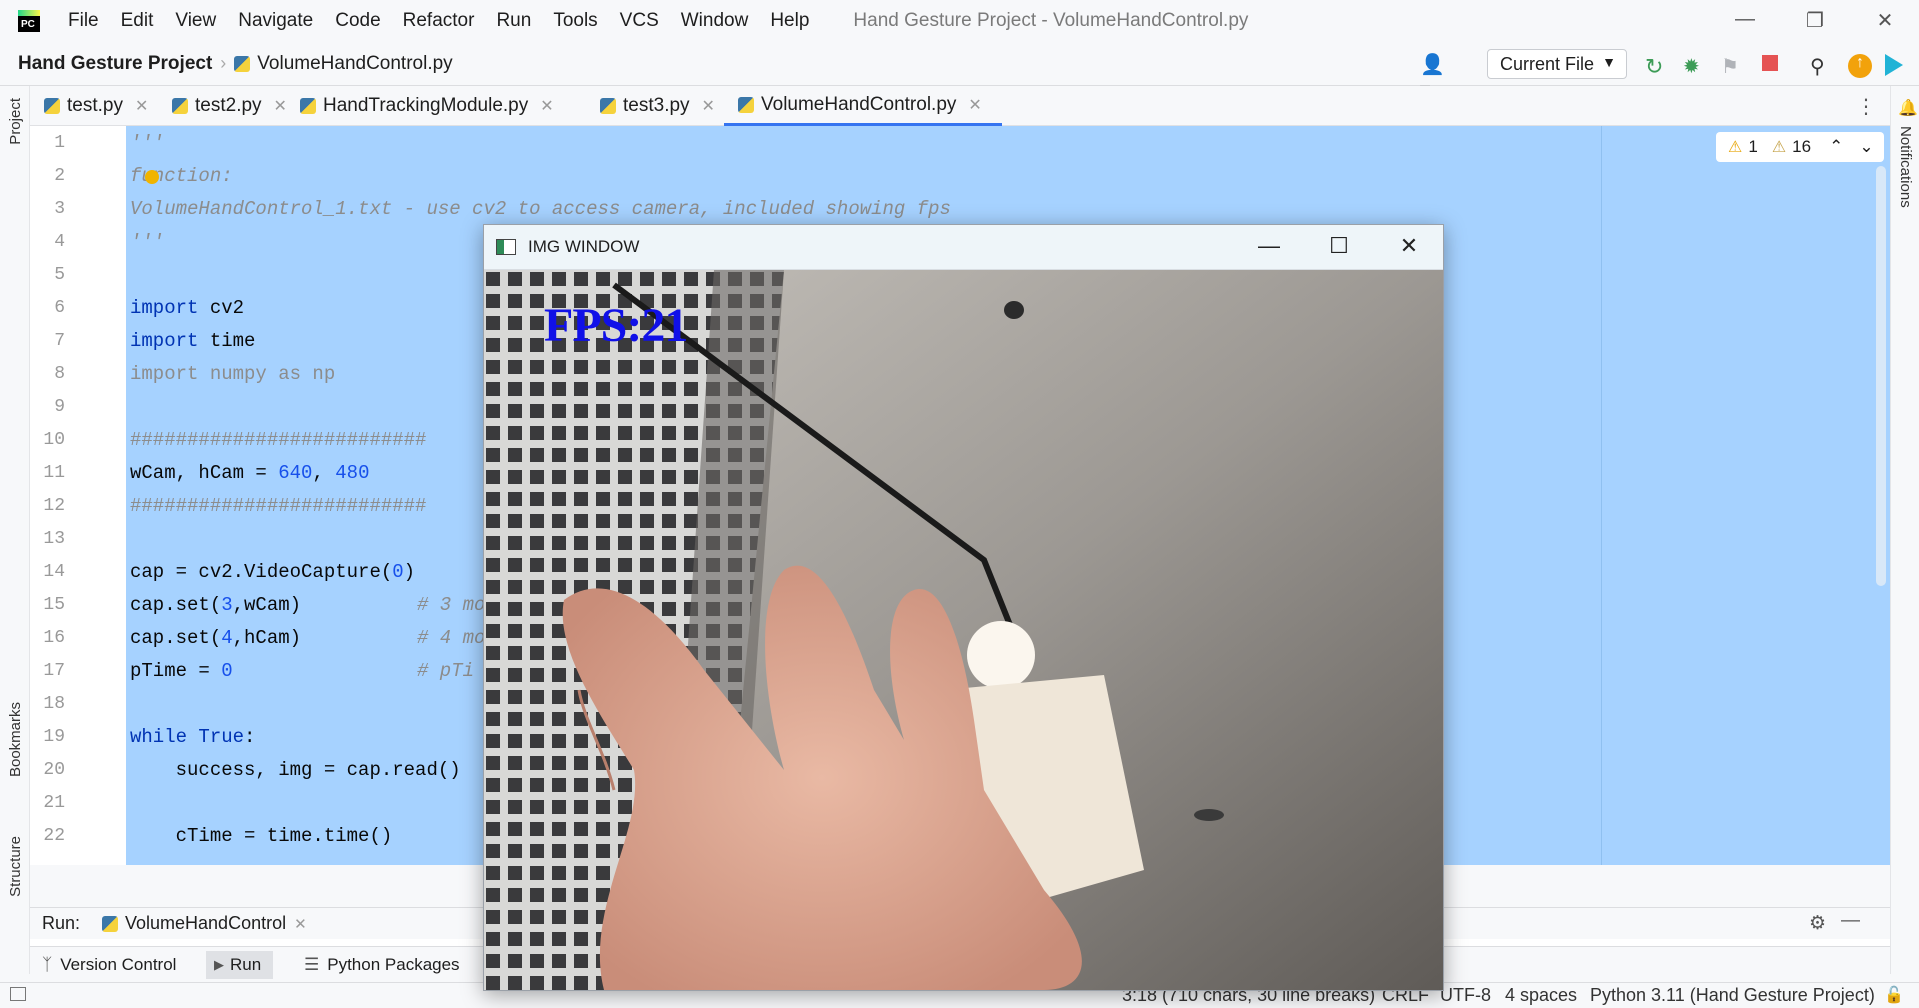 This screenshot has width=1919, height=1008. What do you see at coordinates (246, 964) in the screenshot?
I see `run-button-label: Run` at bounding box center [246, 964].